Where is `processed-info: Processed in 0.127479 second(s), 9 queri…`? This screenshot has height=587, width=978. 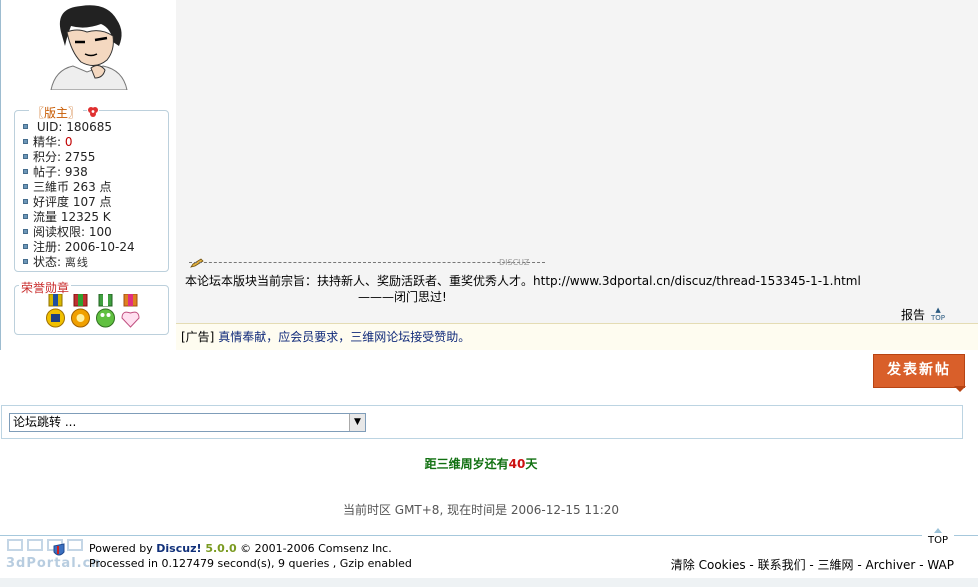 processed-info: Processed in 0.127479 second(s), 9 queri… is located at coordinates (250, 563).